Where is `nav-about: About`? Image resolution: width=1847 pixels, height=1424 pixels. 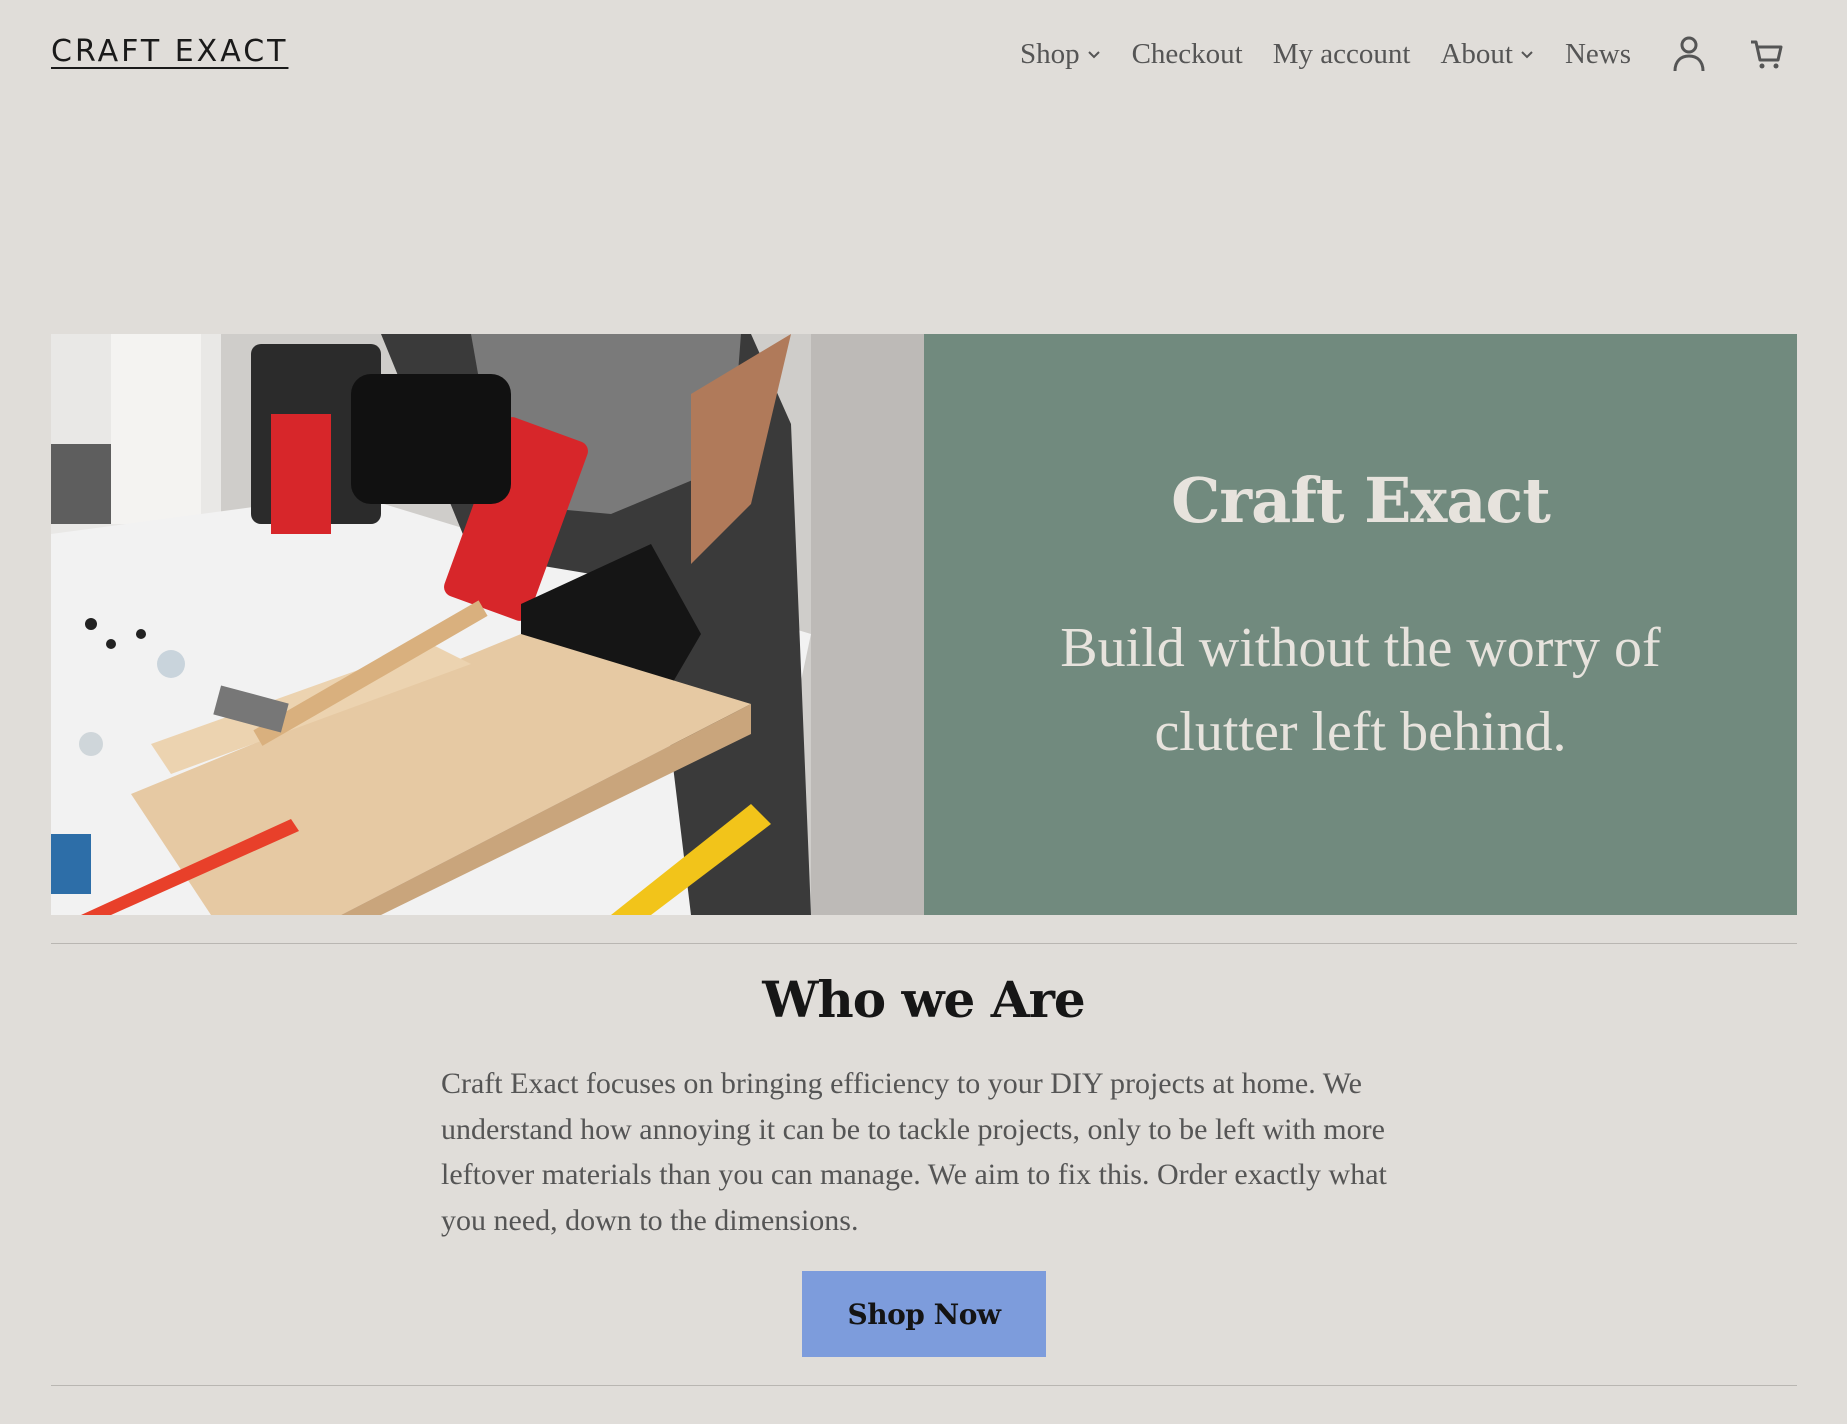 nav-about: About is located at coordinates (1487, 54).